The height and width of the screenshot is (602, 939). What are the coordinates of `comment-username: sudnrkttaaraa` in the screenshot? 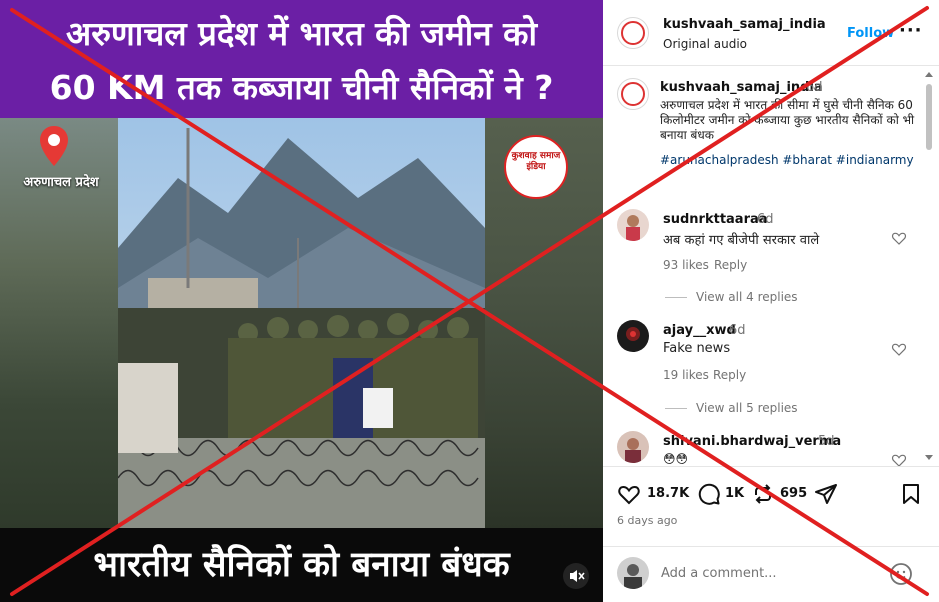 It's located at (715, 219).